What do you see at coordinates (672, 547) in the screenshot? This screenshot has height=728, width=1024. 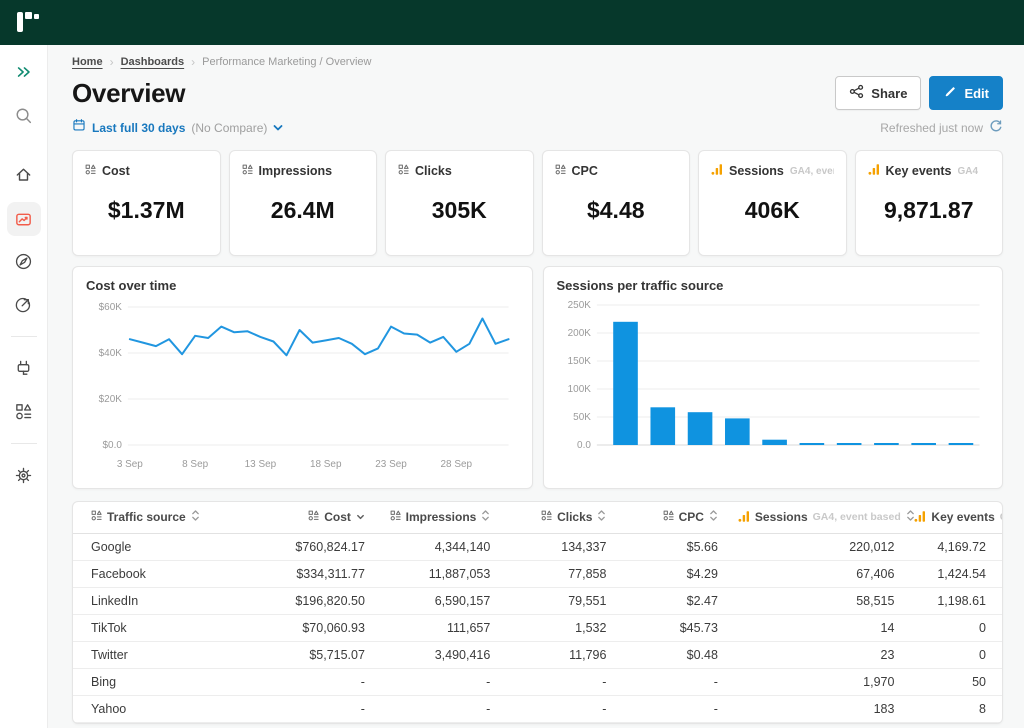 I see `value-cell: $5.66` at bounding box center [672, 547].